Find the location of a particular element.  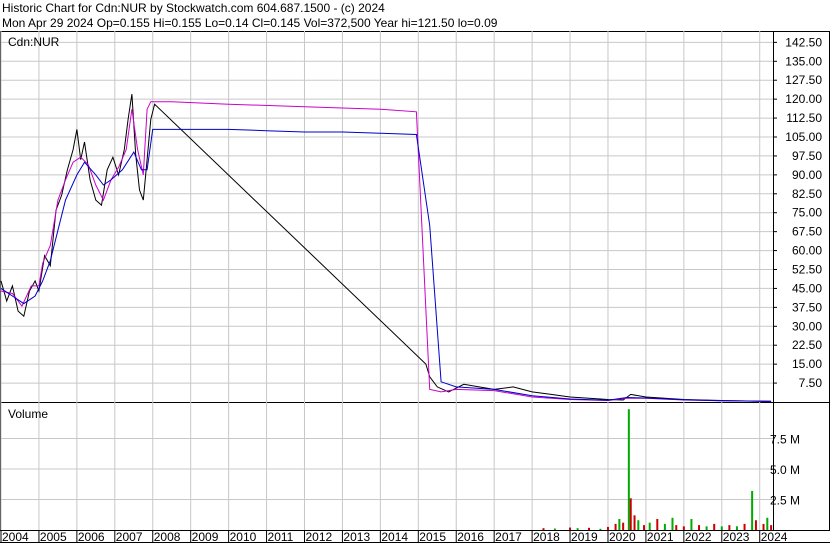

y-tick-label: 15.00 is located at coordinates (807, 364).